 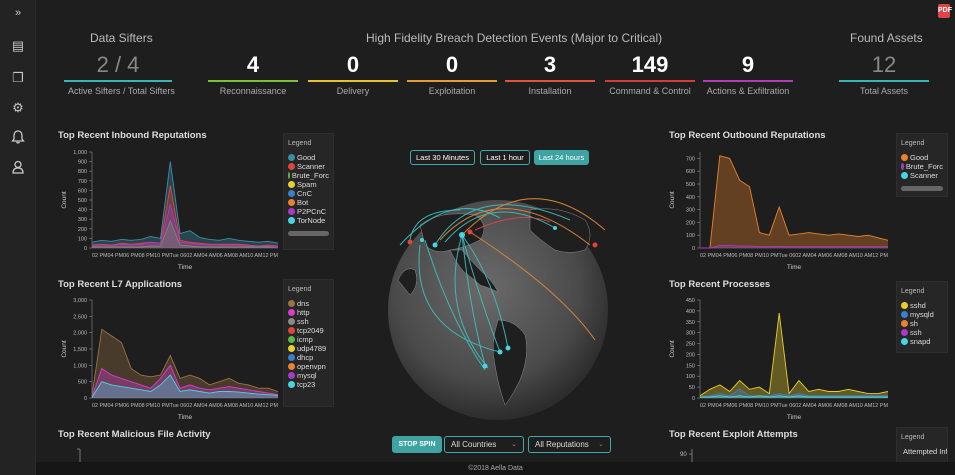 What do you see at coordinates (922, 314) in the screenshot?
I see `legend-item: mysqld` at bounding box center [922, 314].